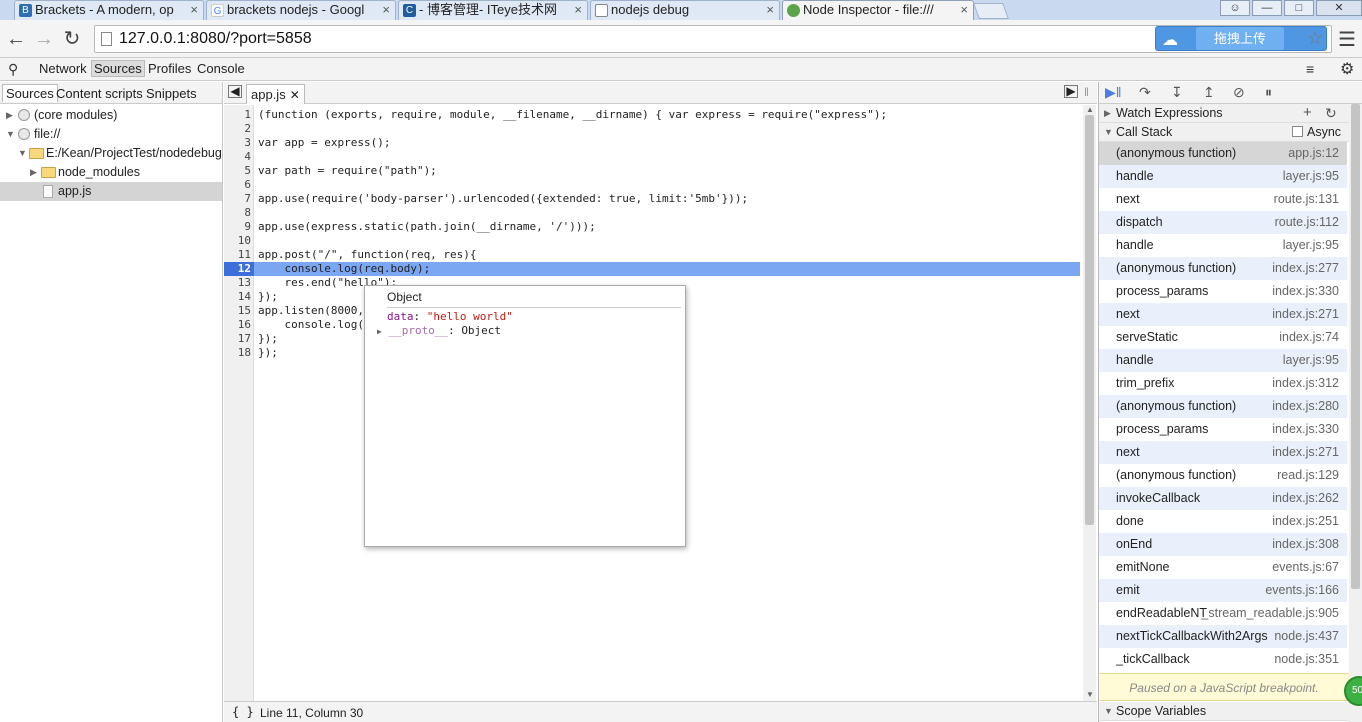 The height and width of the screenshot is (722, 1362). What do you see at coordinates (111, 172) in the screenshot?
I see `tree-item-node-modules: ▶ node_modules` at bounding box center [111, 172].